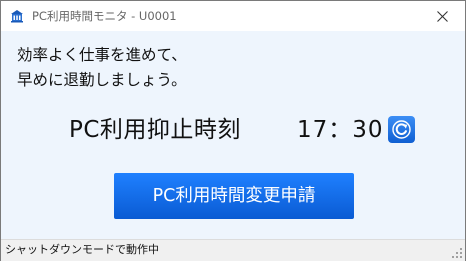 The height and width of the screenshot is (261, 466). Describe the element at coordinates (102, 80) in the screenshot. I see `message-line-2: 早めに退勤しましょう。` at that location.